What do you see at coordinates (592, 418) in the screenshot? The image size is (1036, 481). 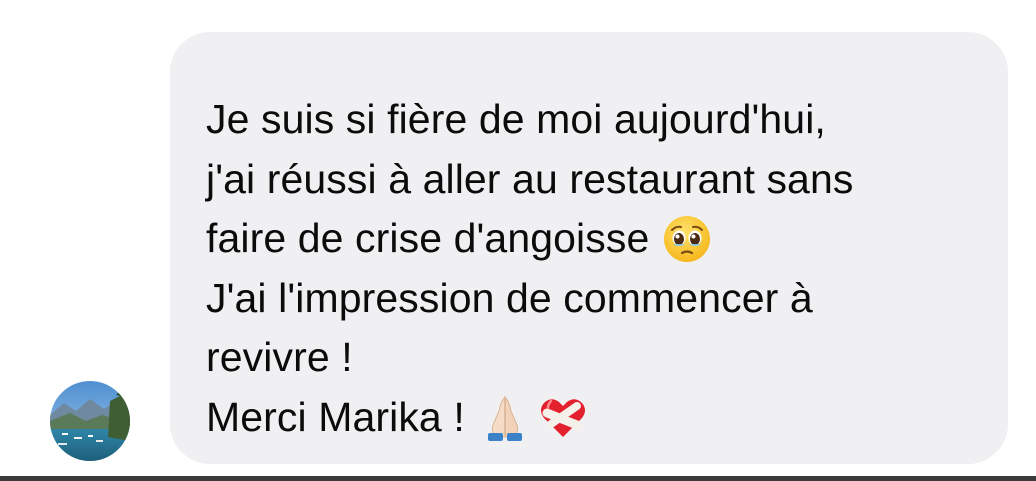 I see `message-line-6: Merci Marika !` at bounding box center [592, 418].